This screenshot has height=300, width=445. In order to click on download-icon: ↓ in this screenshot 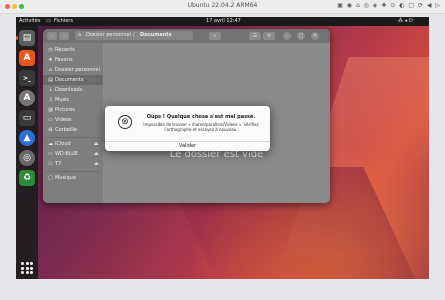, I will do `click(50, 90)`.